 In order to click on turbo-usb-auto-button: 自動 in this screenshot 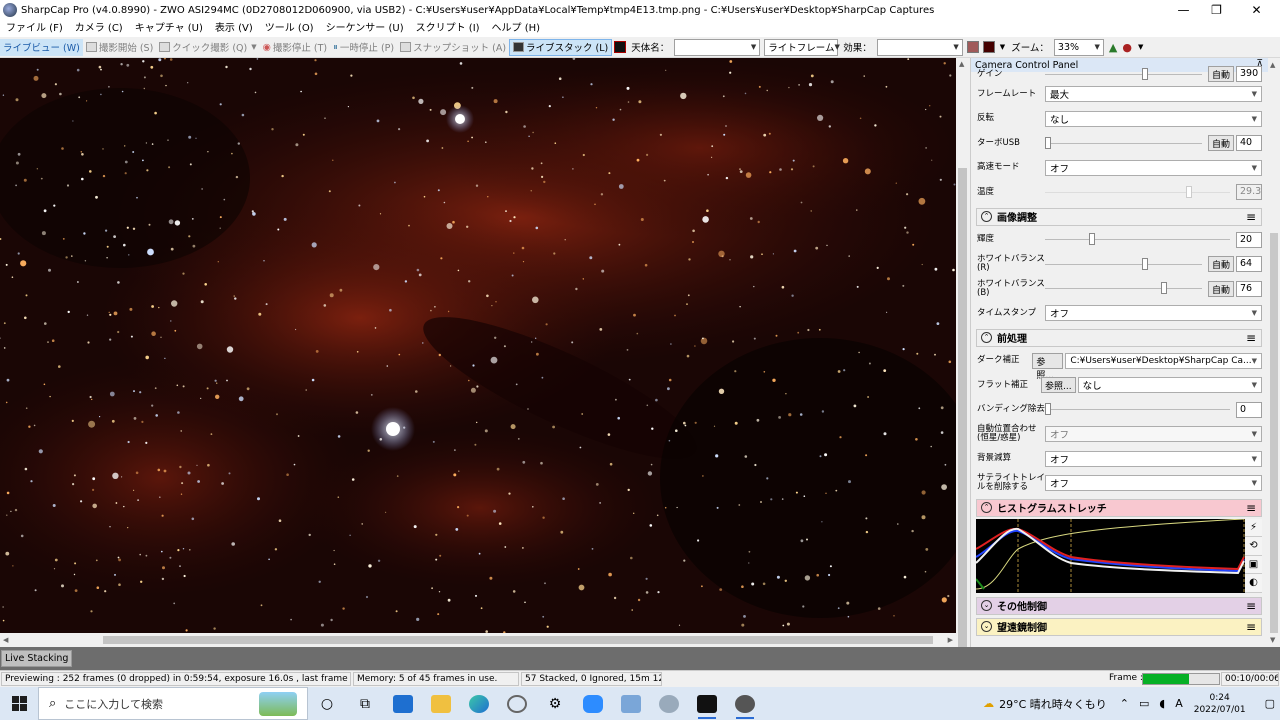, I will do `click(1220, 143)`.